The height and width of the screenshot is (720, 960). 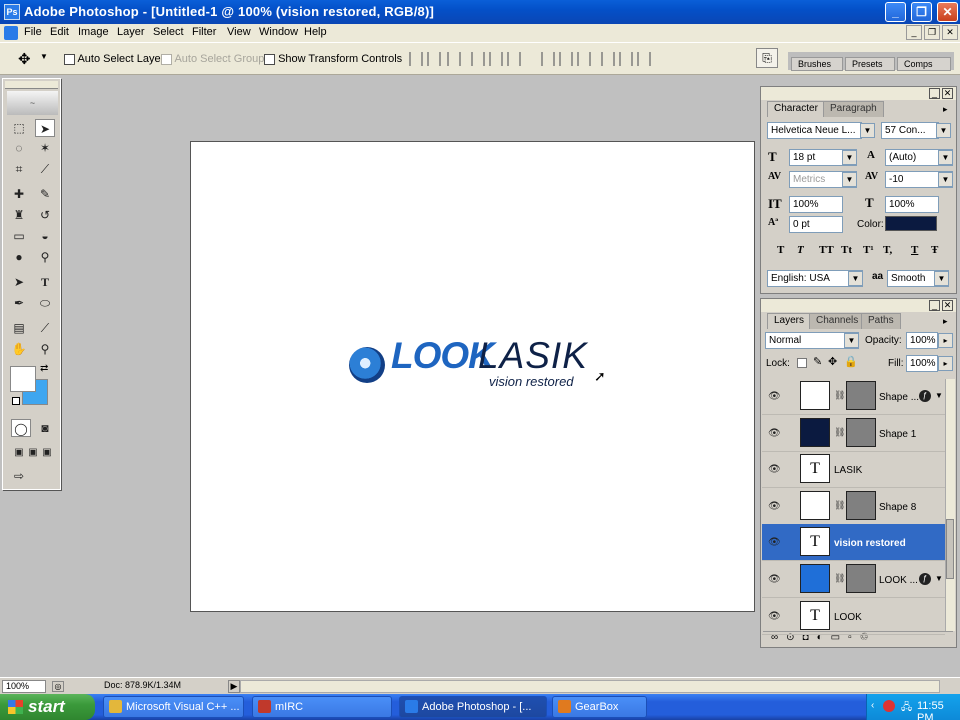 I want to click on layer-name: Shape 1, so click(x=897, y=434).